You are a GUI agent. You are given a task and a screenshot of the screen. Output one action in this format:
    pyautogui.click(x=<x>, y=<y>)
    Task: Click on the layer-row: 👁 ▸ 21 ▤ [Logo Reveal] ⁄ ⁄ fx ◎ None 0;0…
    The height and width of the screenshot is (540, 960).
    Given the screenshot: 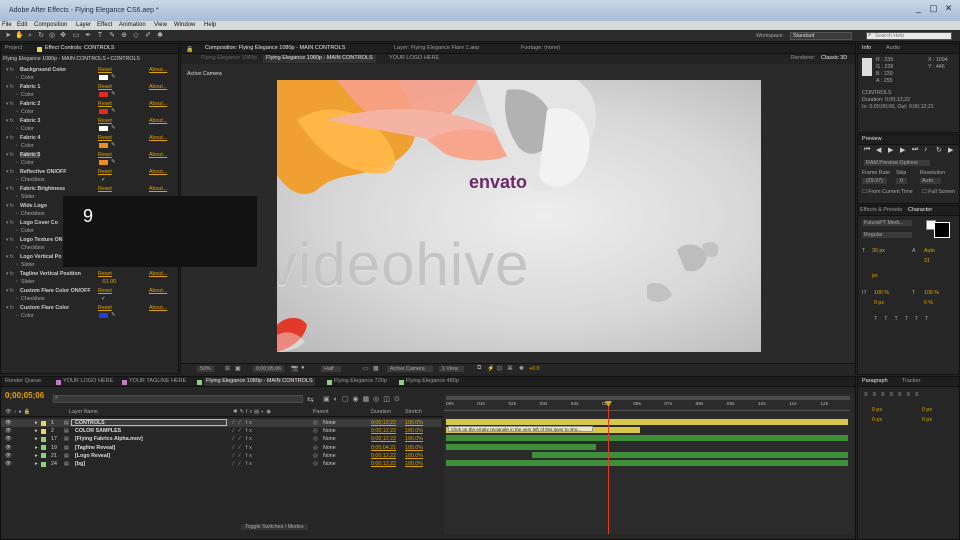 What is the action you would take?
    pyautogui.click(x=221, y=456)
    